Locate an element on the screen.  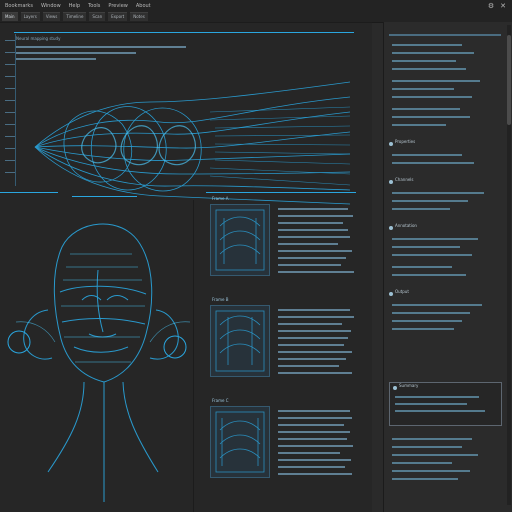
vertical-divider is located at coordinates (193, 356).